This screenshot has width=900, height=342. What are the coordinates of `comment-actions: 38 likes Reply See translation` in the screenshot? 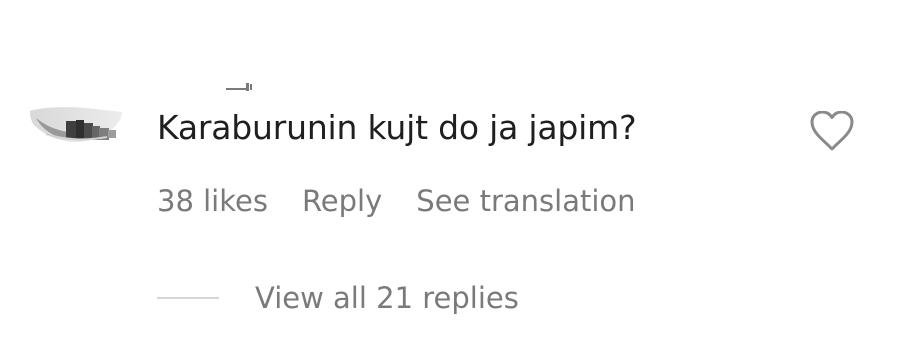 It's located at (396, 201).